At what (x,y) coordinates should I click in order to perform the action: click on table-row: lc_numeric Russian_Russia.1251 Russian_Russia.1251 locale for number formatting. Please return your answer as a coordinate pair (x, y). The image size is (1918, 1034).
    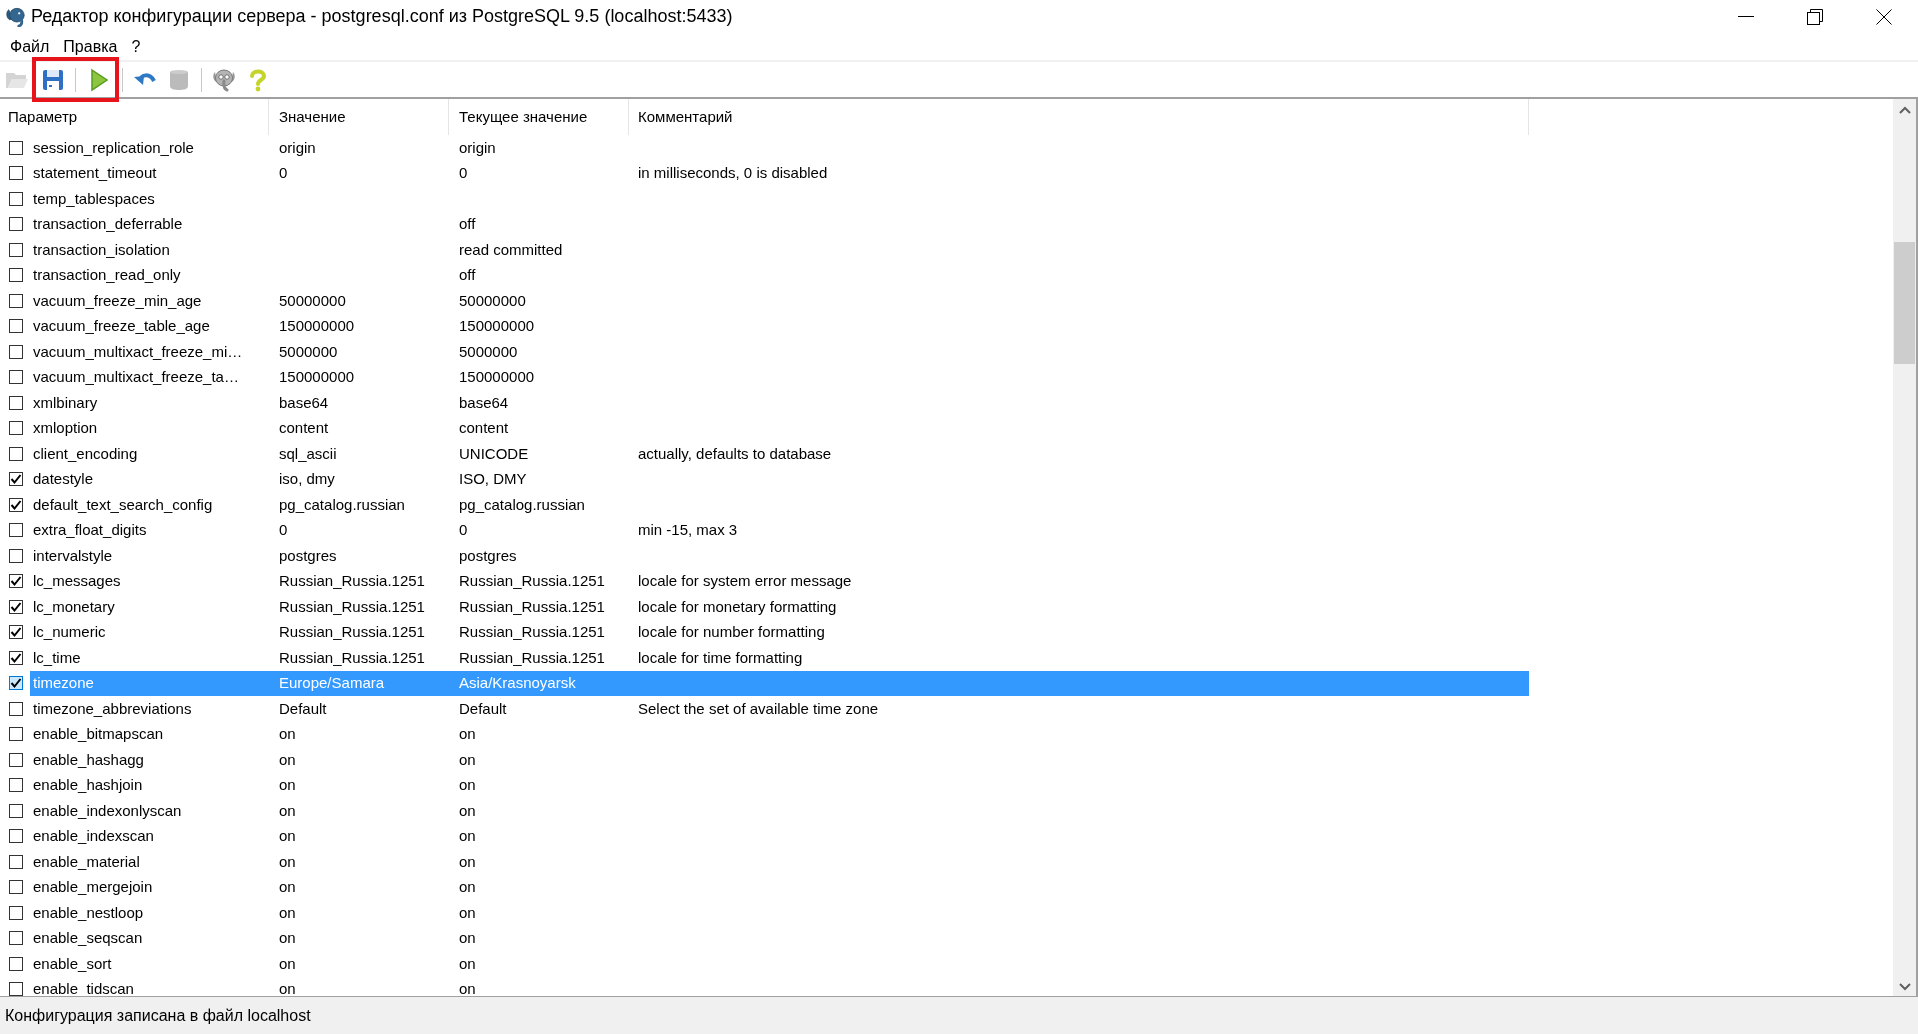
    Looking at the image, I should click on (779, 632).